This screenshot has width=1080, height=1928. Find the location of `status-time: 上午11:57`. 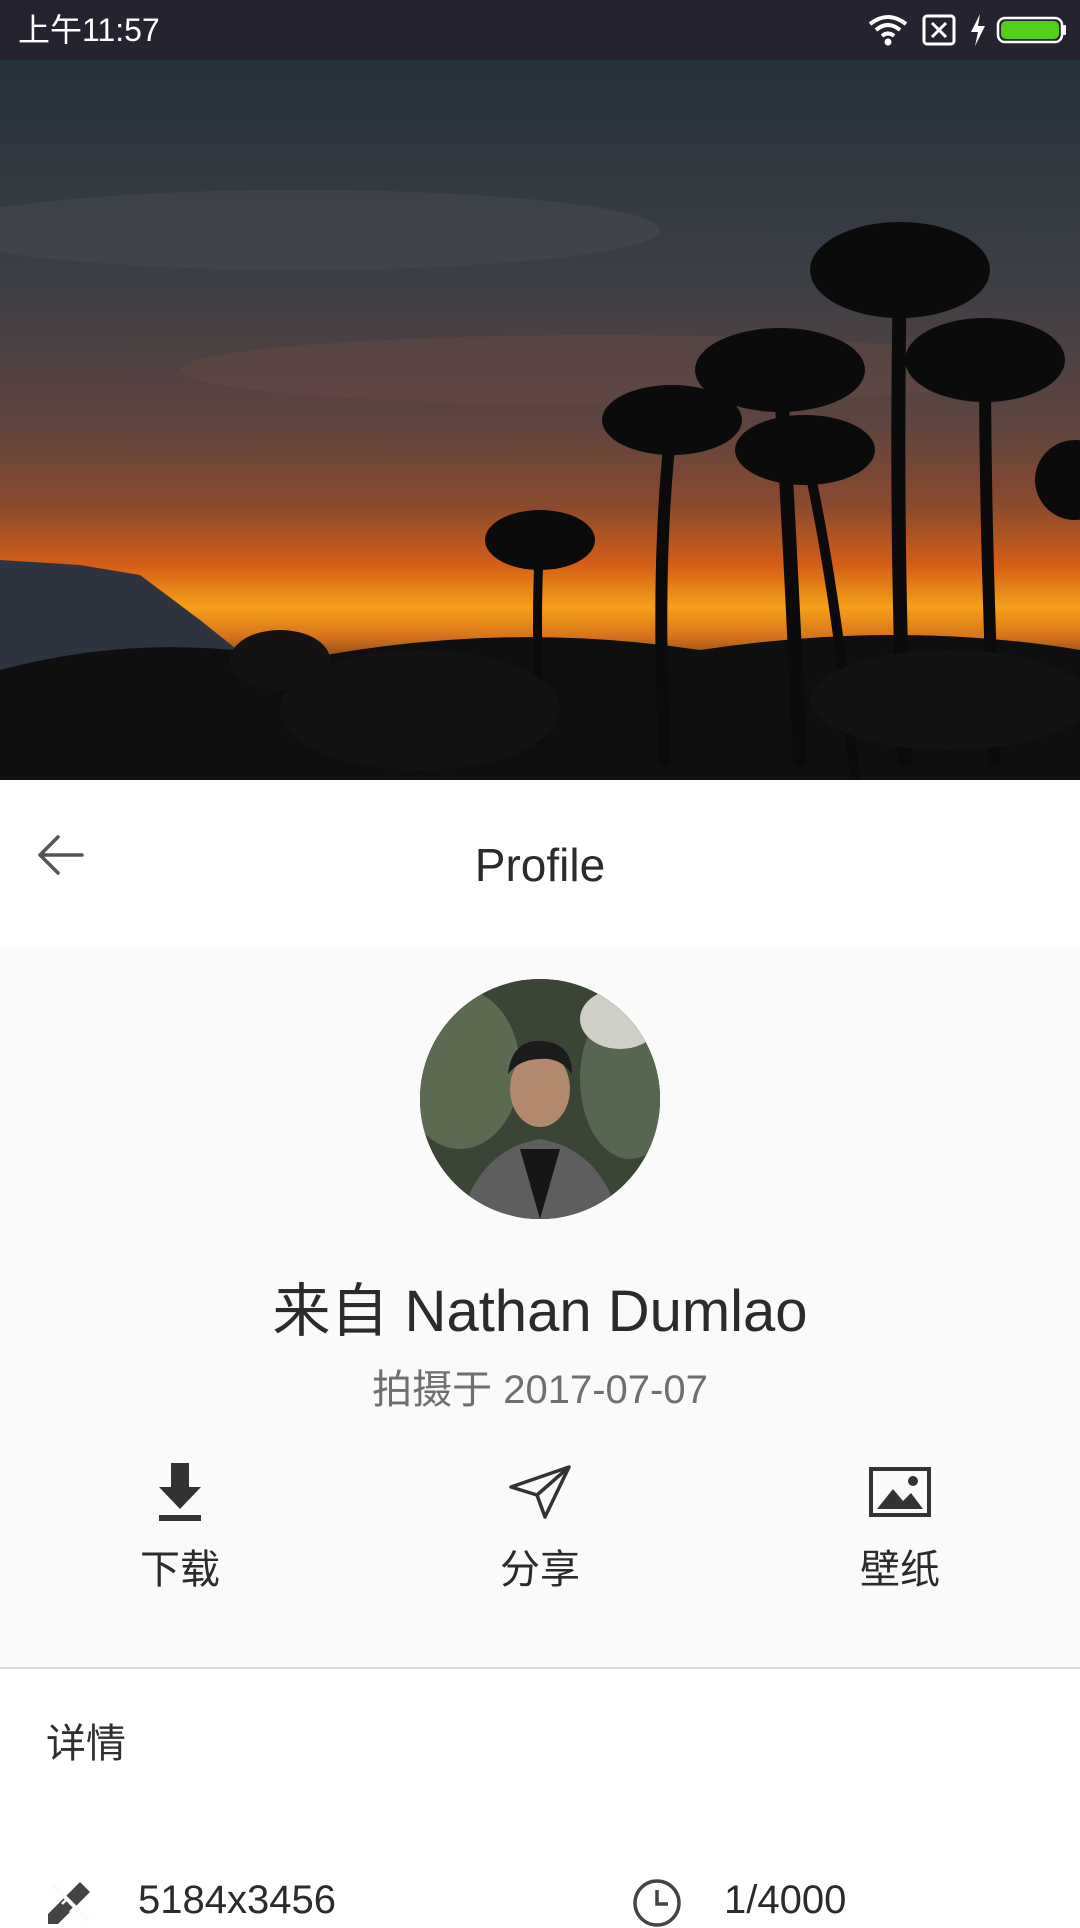

status-time: 上午11:57 is located at coordinates (89, 30).